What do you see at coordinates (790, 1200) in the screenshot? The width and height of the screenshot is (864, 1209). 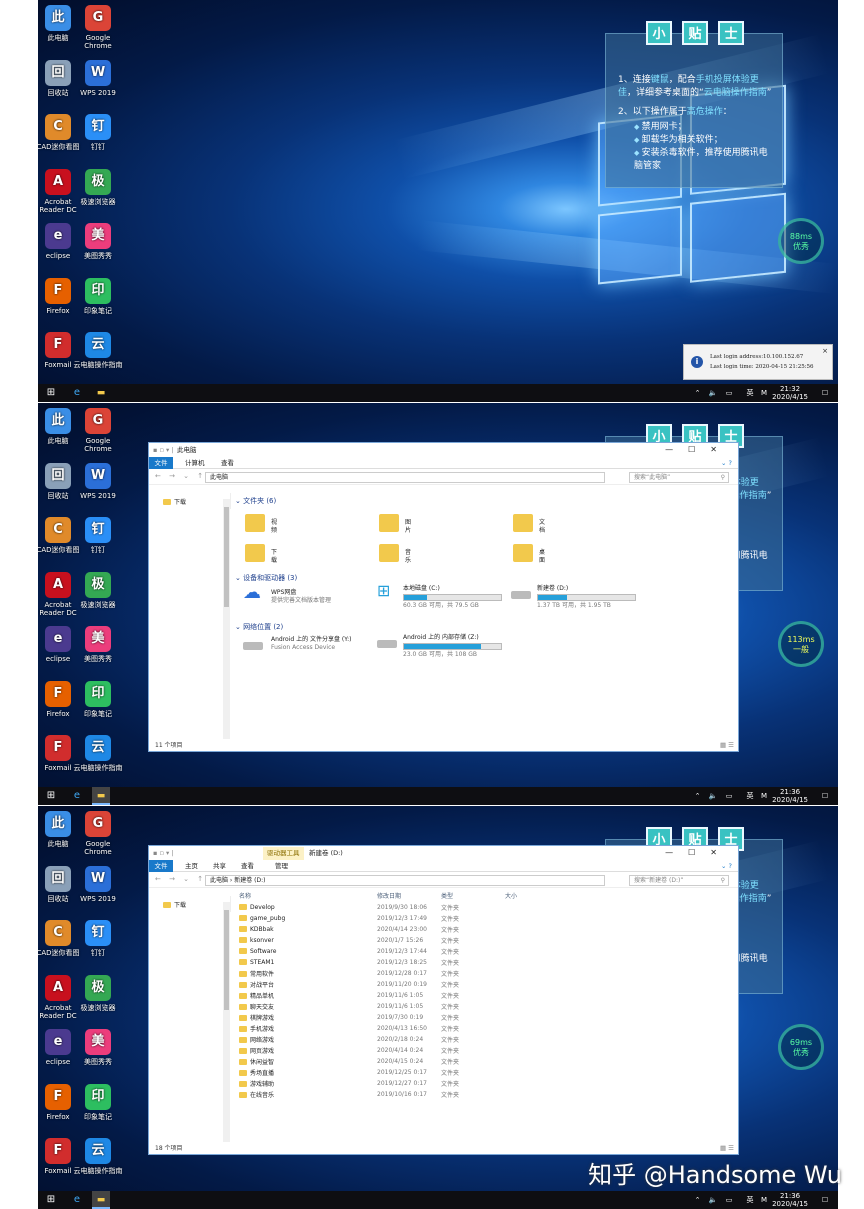 I see `taskbar-clock: 21:36 2020/4/15` at bounding box center [790, 1200].